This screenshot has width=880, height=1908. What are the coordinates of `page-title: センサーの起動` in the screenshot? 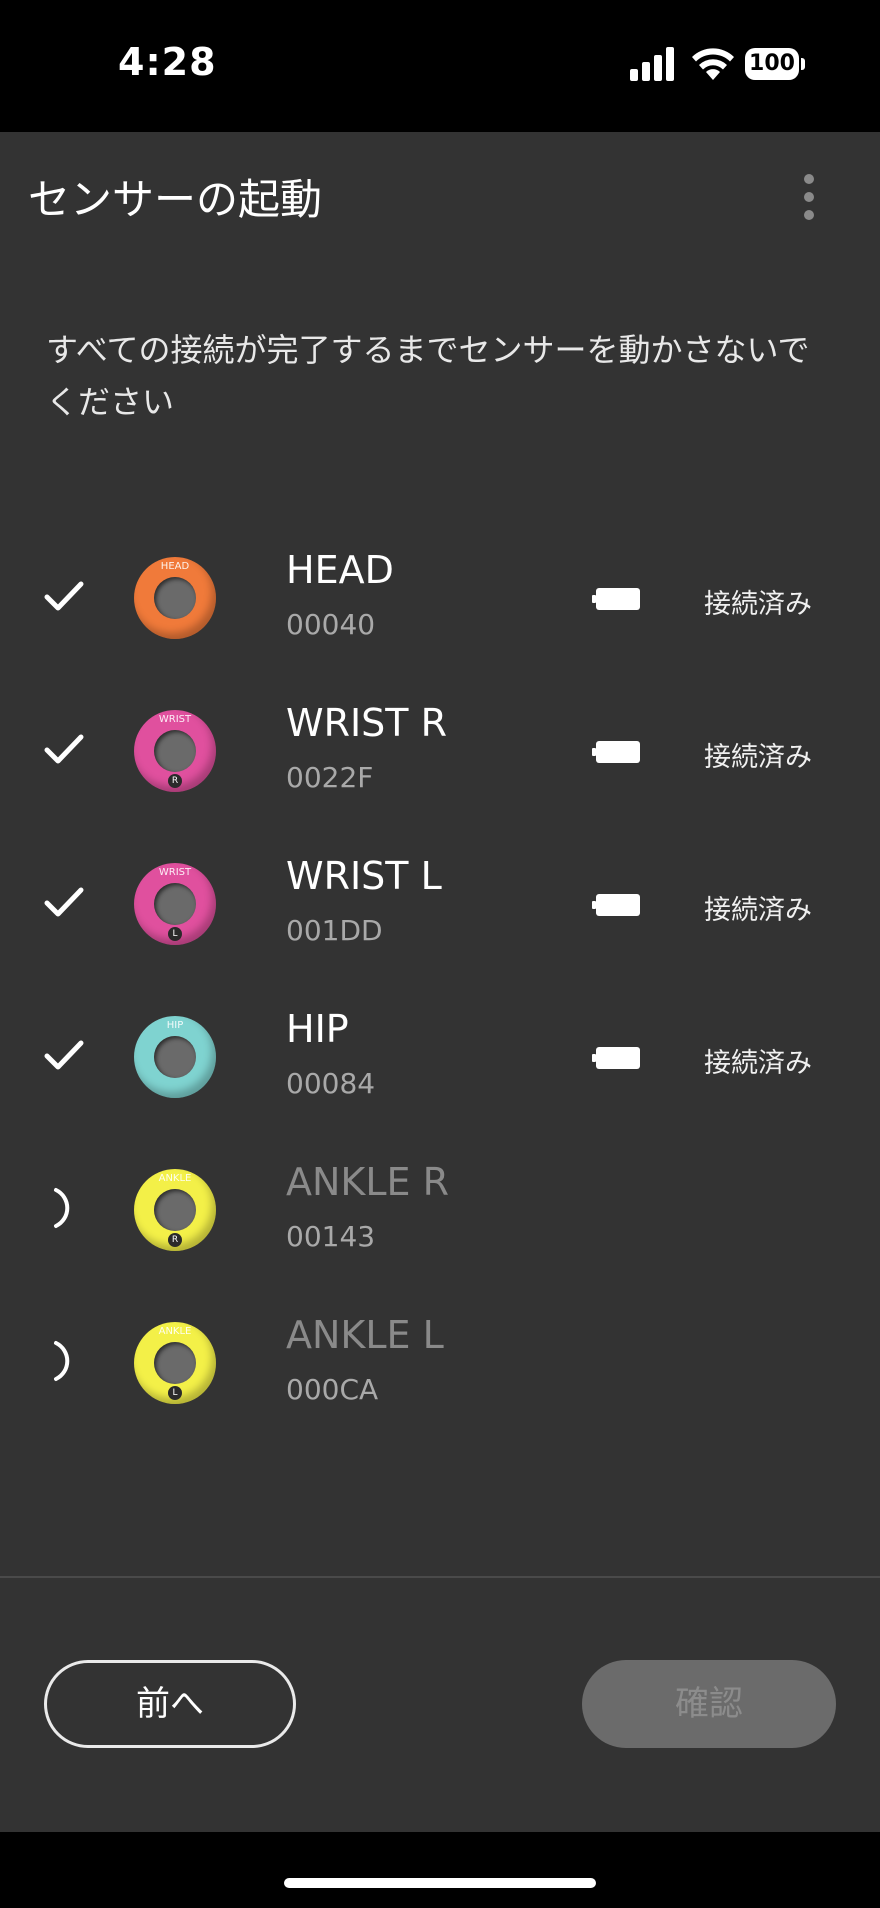 It's located at (175, 199).